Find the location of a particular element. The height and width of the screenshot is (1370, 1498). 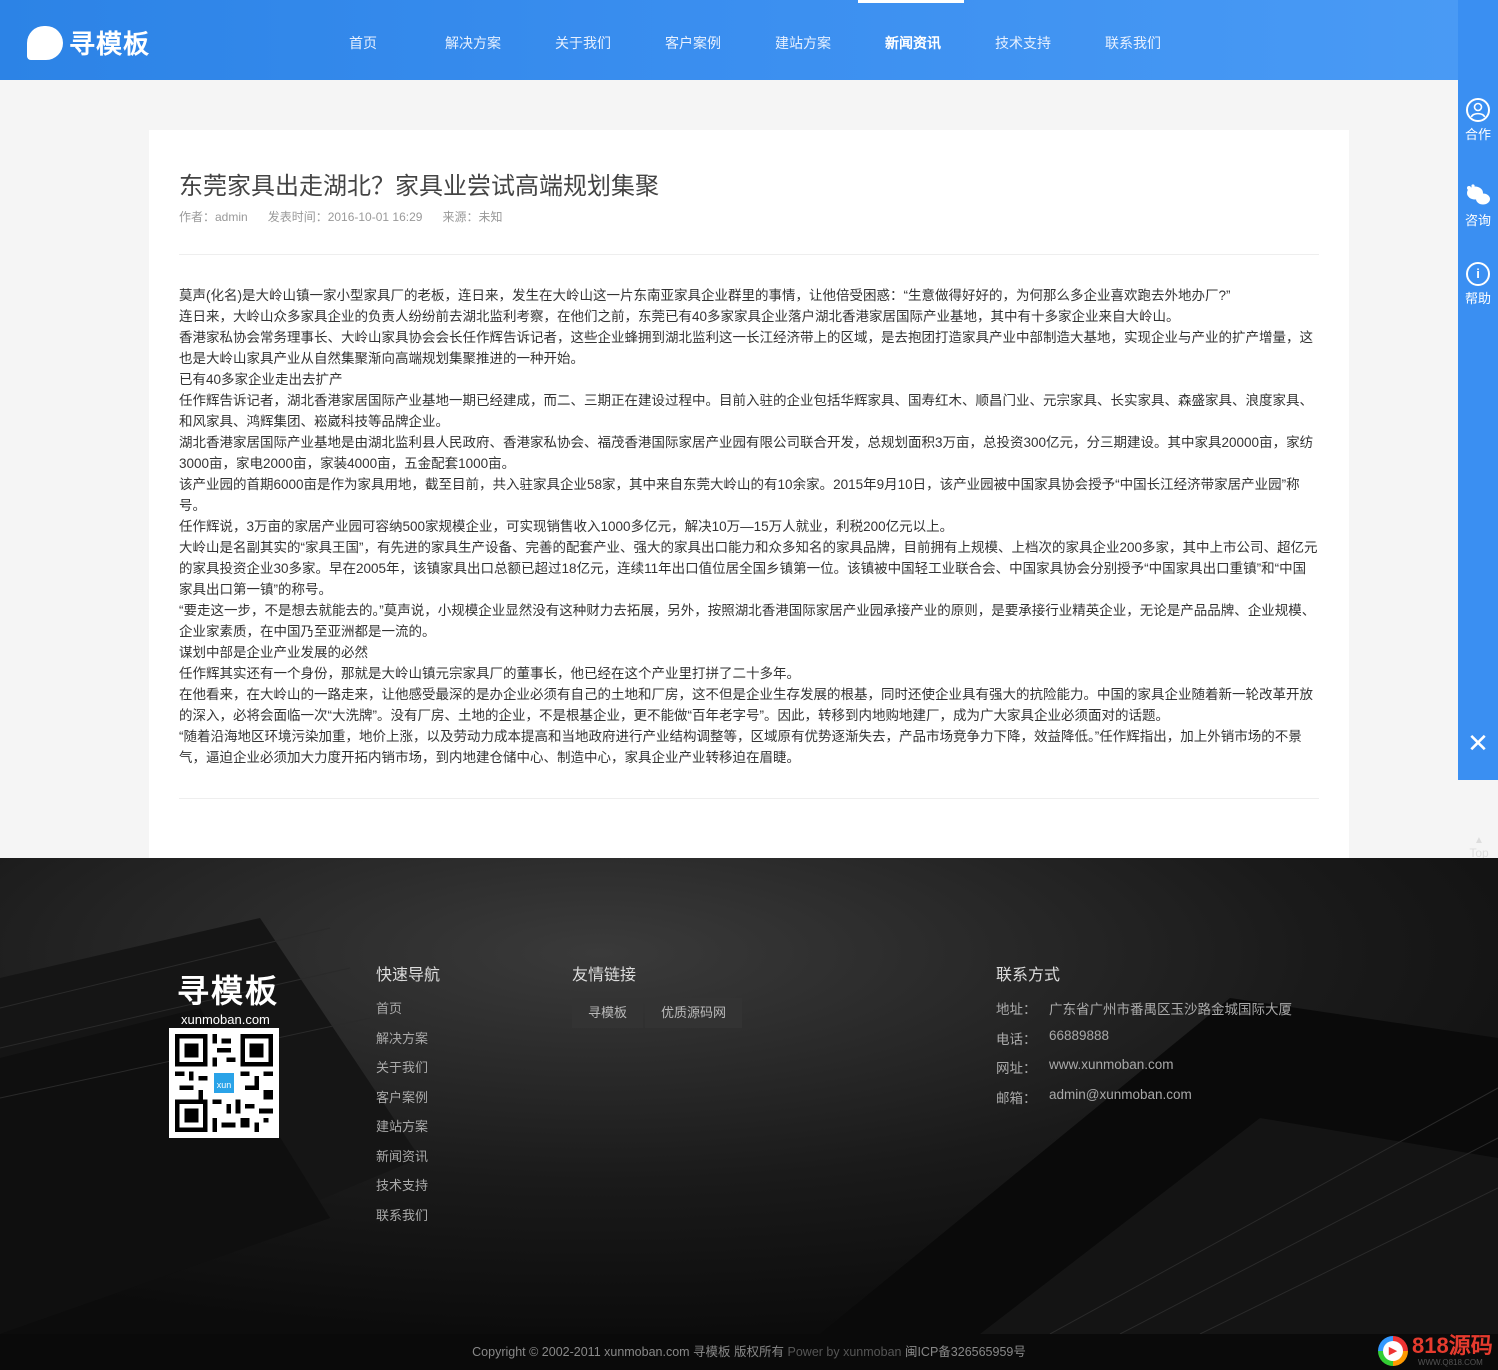

contact-label: 地址： is located at coordinates (1016, 1009).